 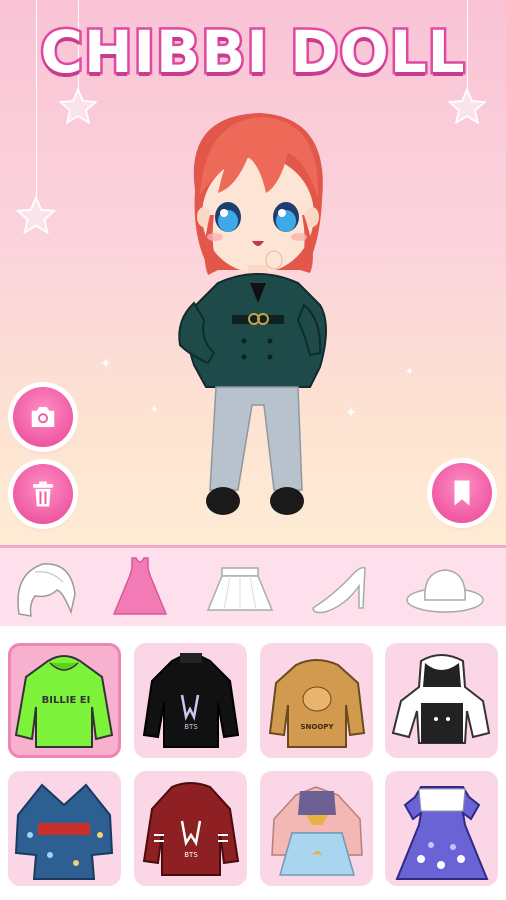 I want to click on category-hat, so click(x=445, y=587).